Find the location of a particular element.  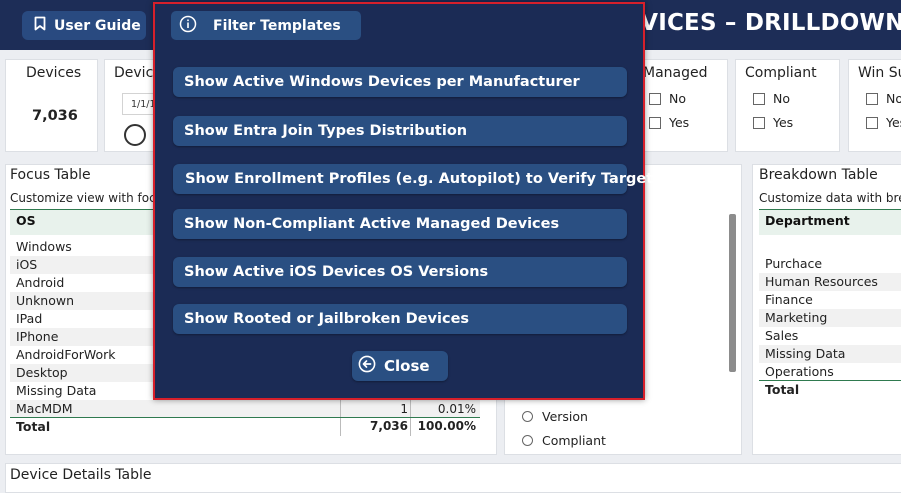

table-row: IPad is located at coordinates (85, 319).